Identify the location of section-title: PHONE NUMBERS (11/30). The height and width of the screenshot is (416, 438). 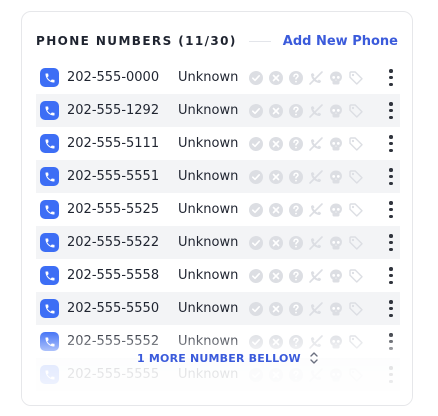
(136, 41).